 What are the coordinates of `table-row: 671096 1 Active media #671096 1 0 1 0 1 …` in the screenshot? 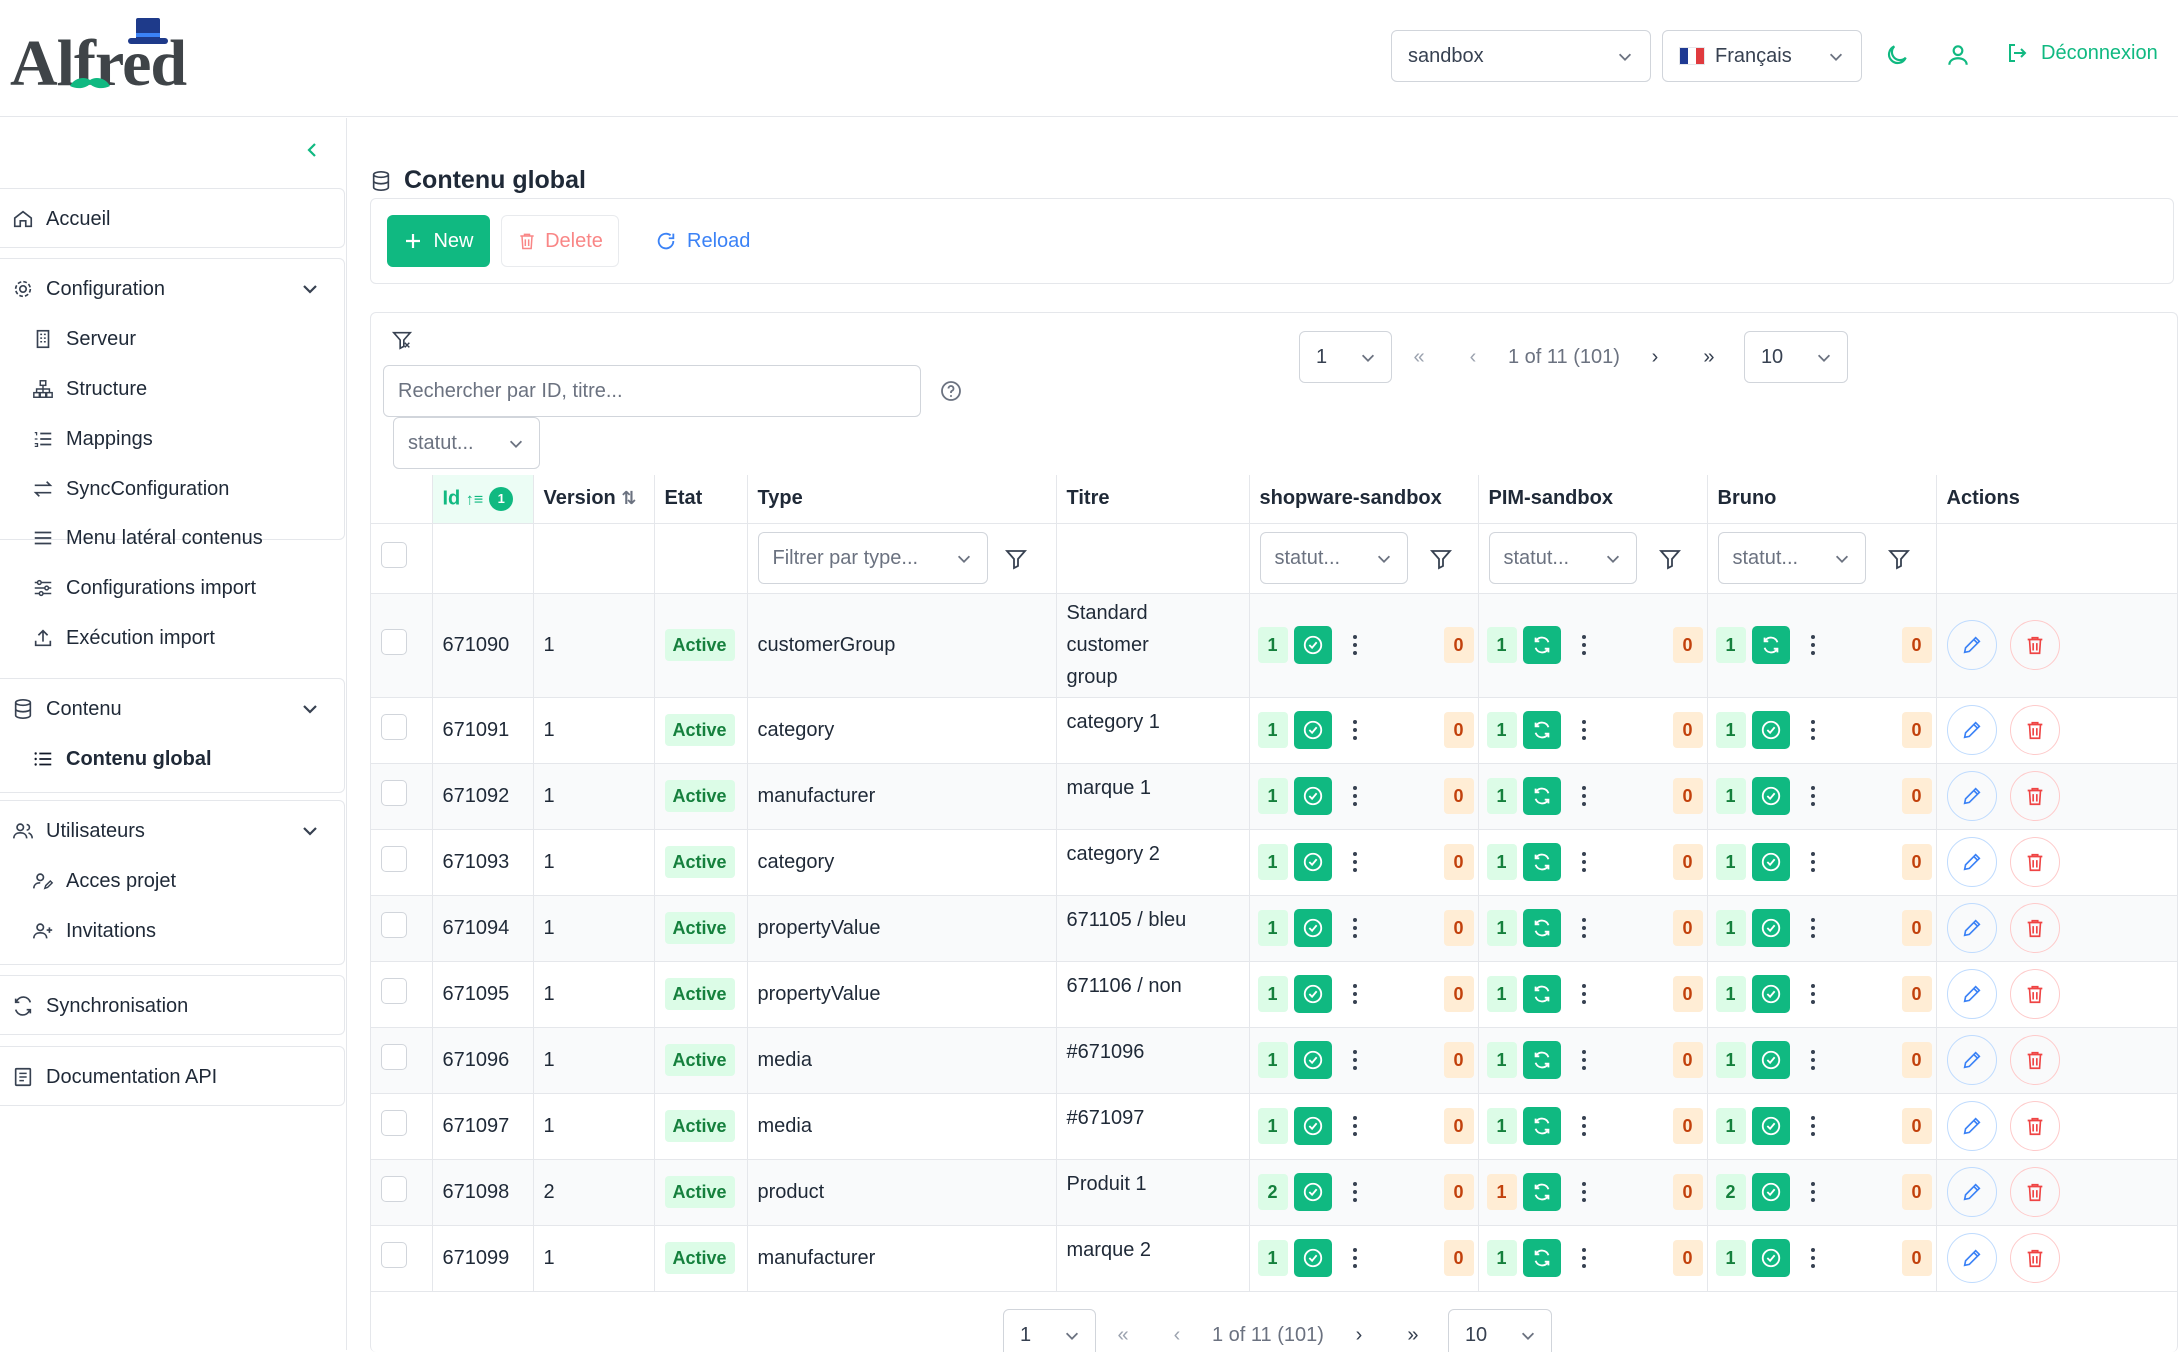 It's located at (1274, 1060).